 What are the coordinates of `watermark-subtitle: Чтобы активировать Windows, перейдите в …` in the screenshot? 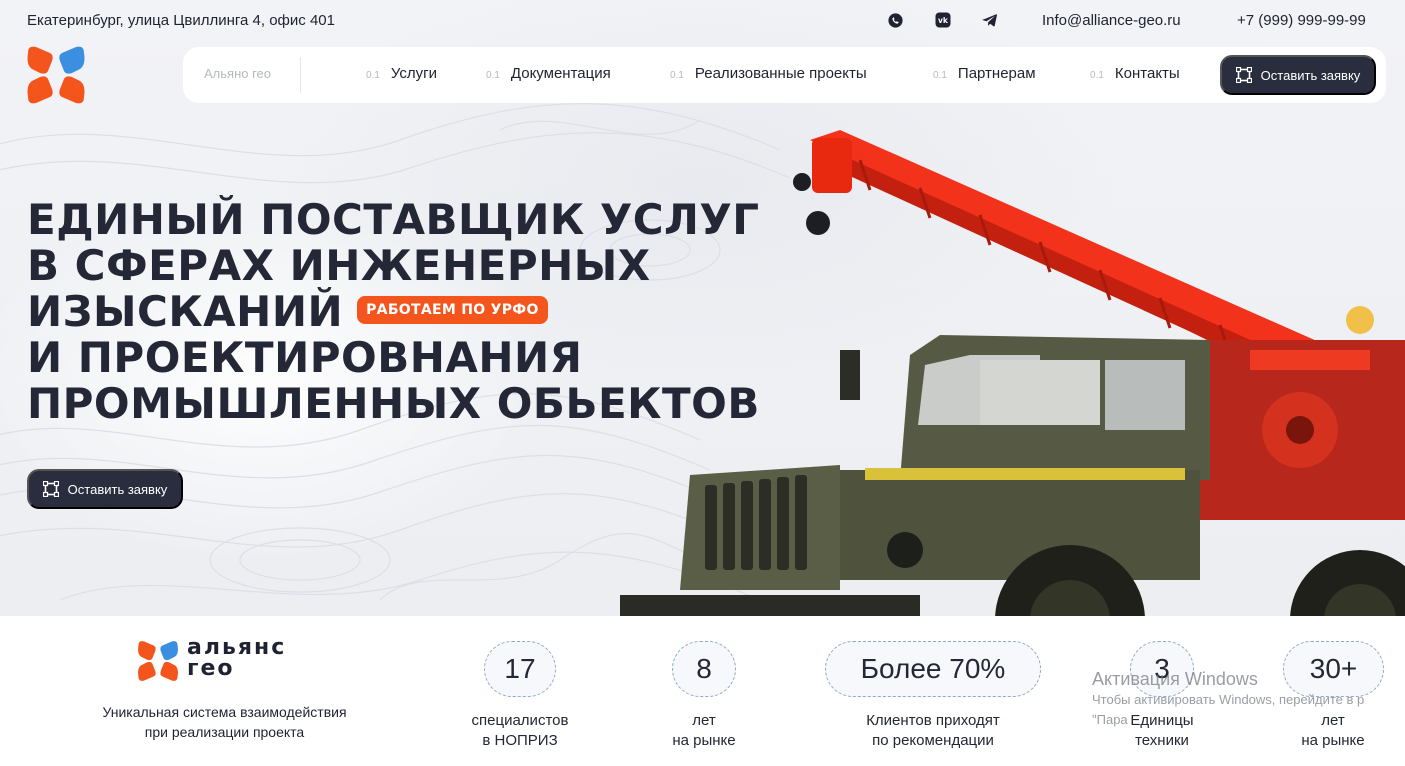 It's located at (1228, 699).